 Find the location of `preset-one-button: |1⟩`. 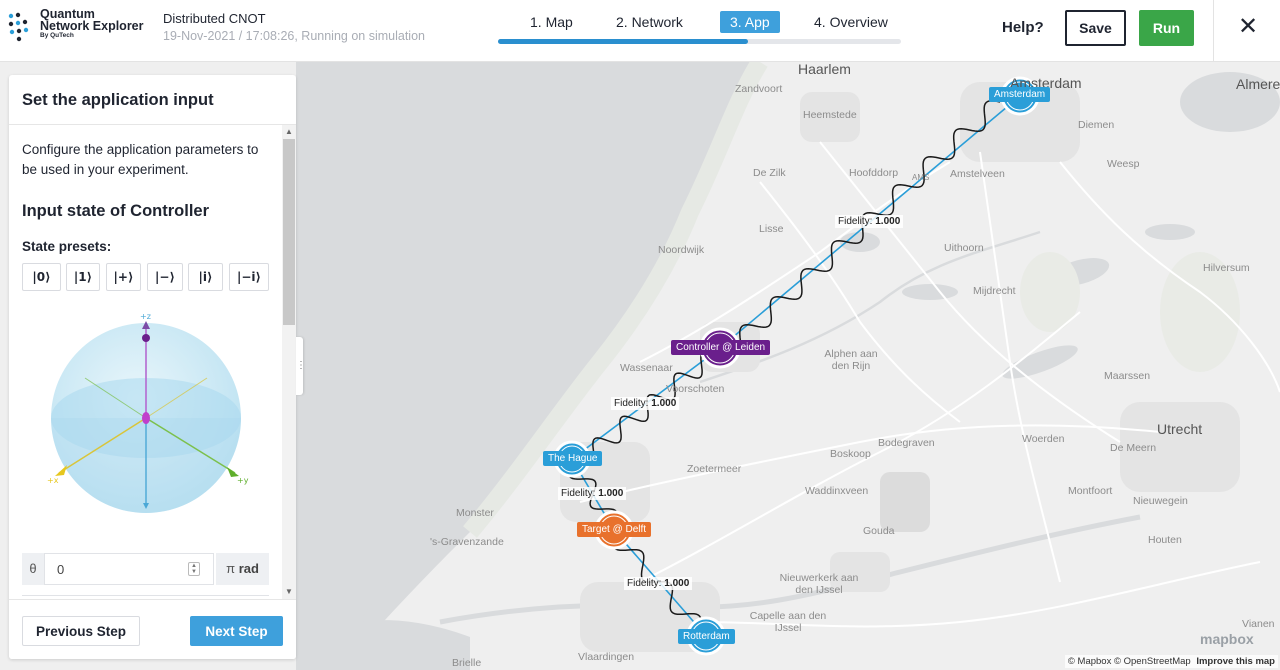

preset-one-button: |1⟩ is located at coordinates (83, 277).